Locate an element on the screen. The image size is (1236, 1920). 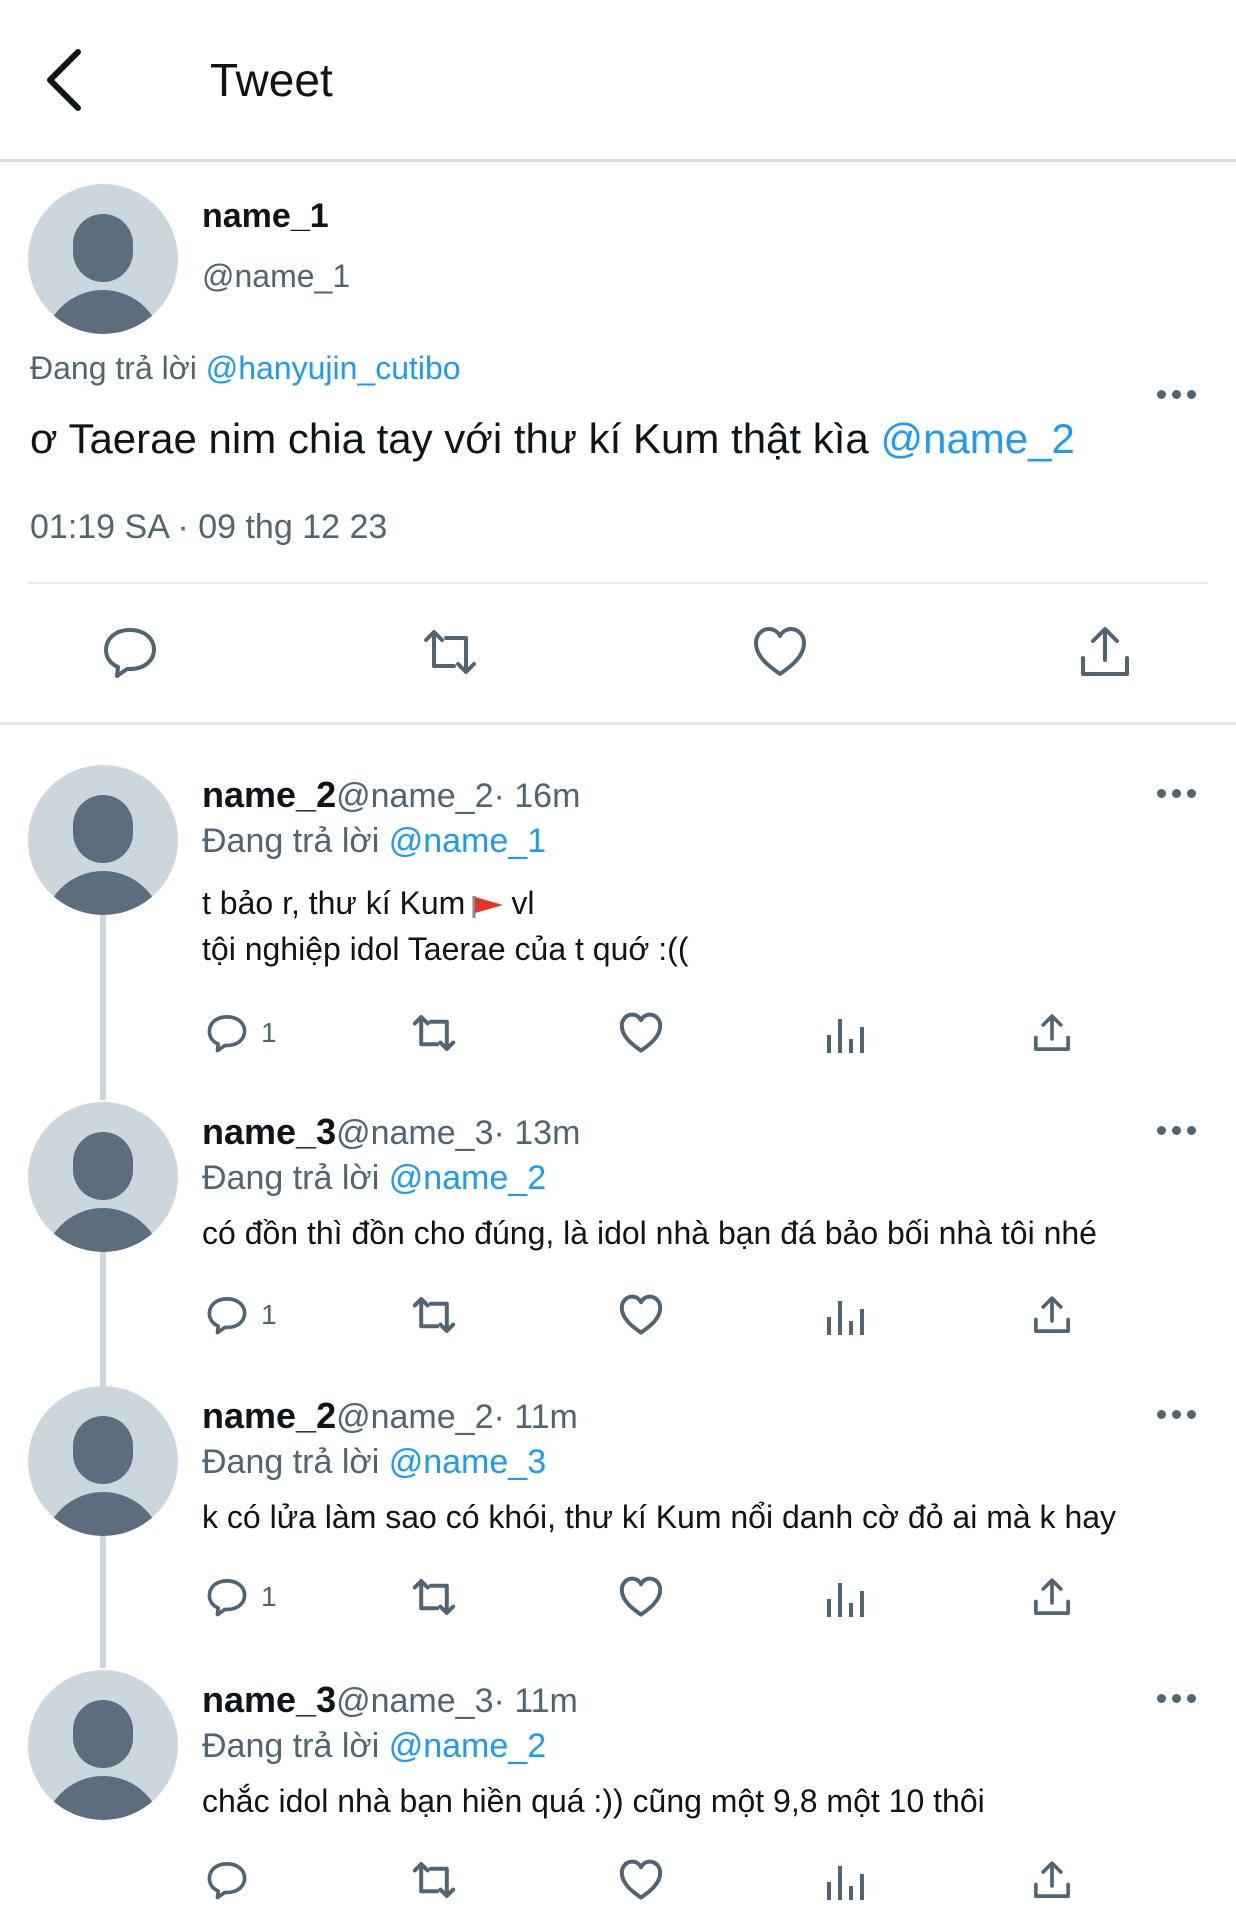
reply-text-line: tội nghiệp idol Taerae của t quớ :(( is located at coordinates (445, 949).